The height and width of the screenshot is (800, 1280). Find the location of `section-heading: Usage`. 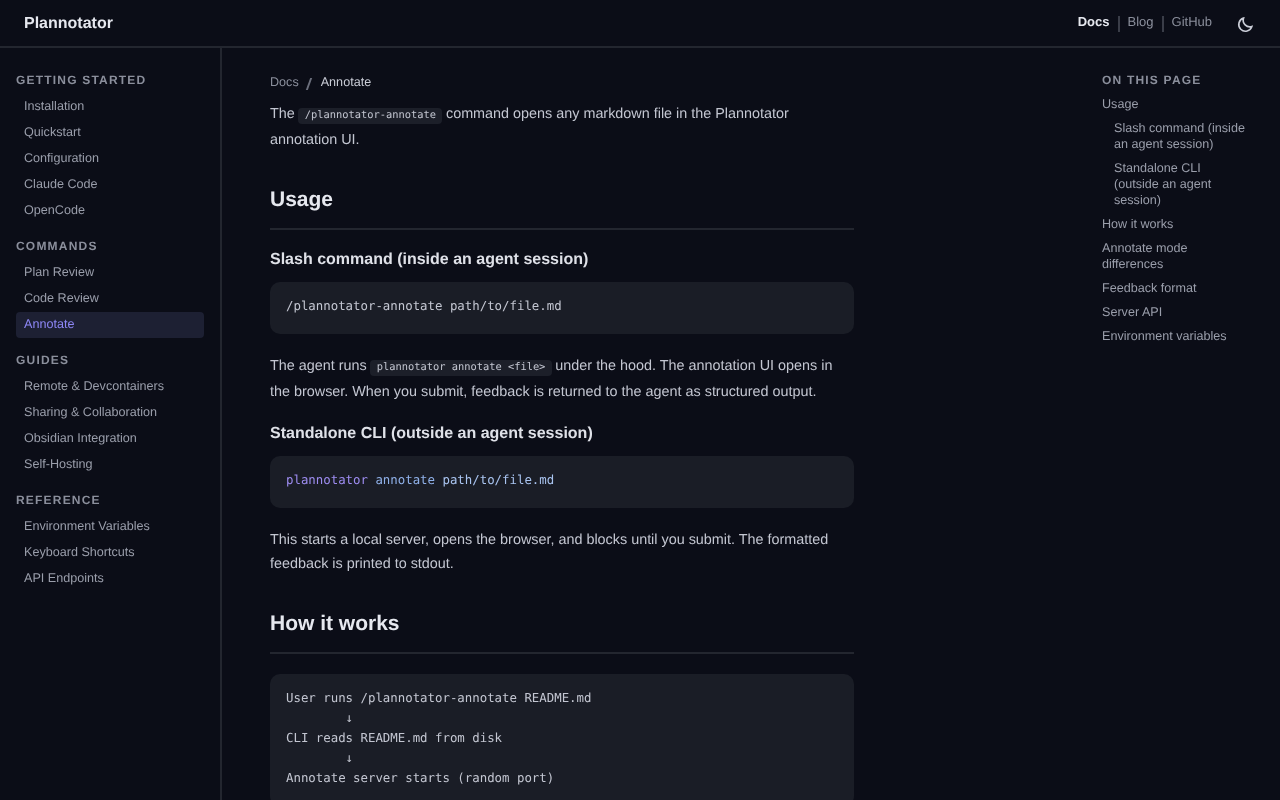

section-heading: Usage is located at coordinates (562, 209).